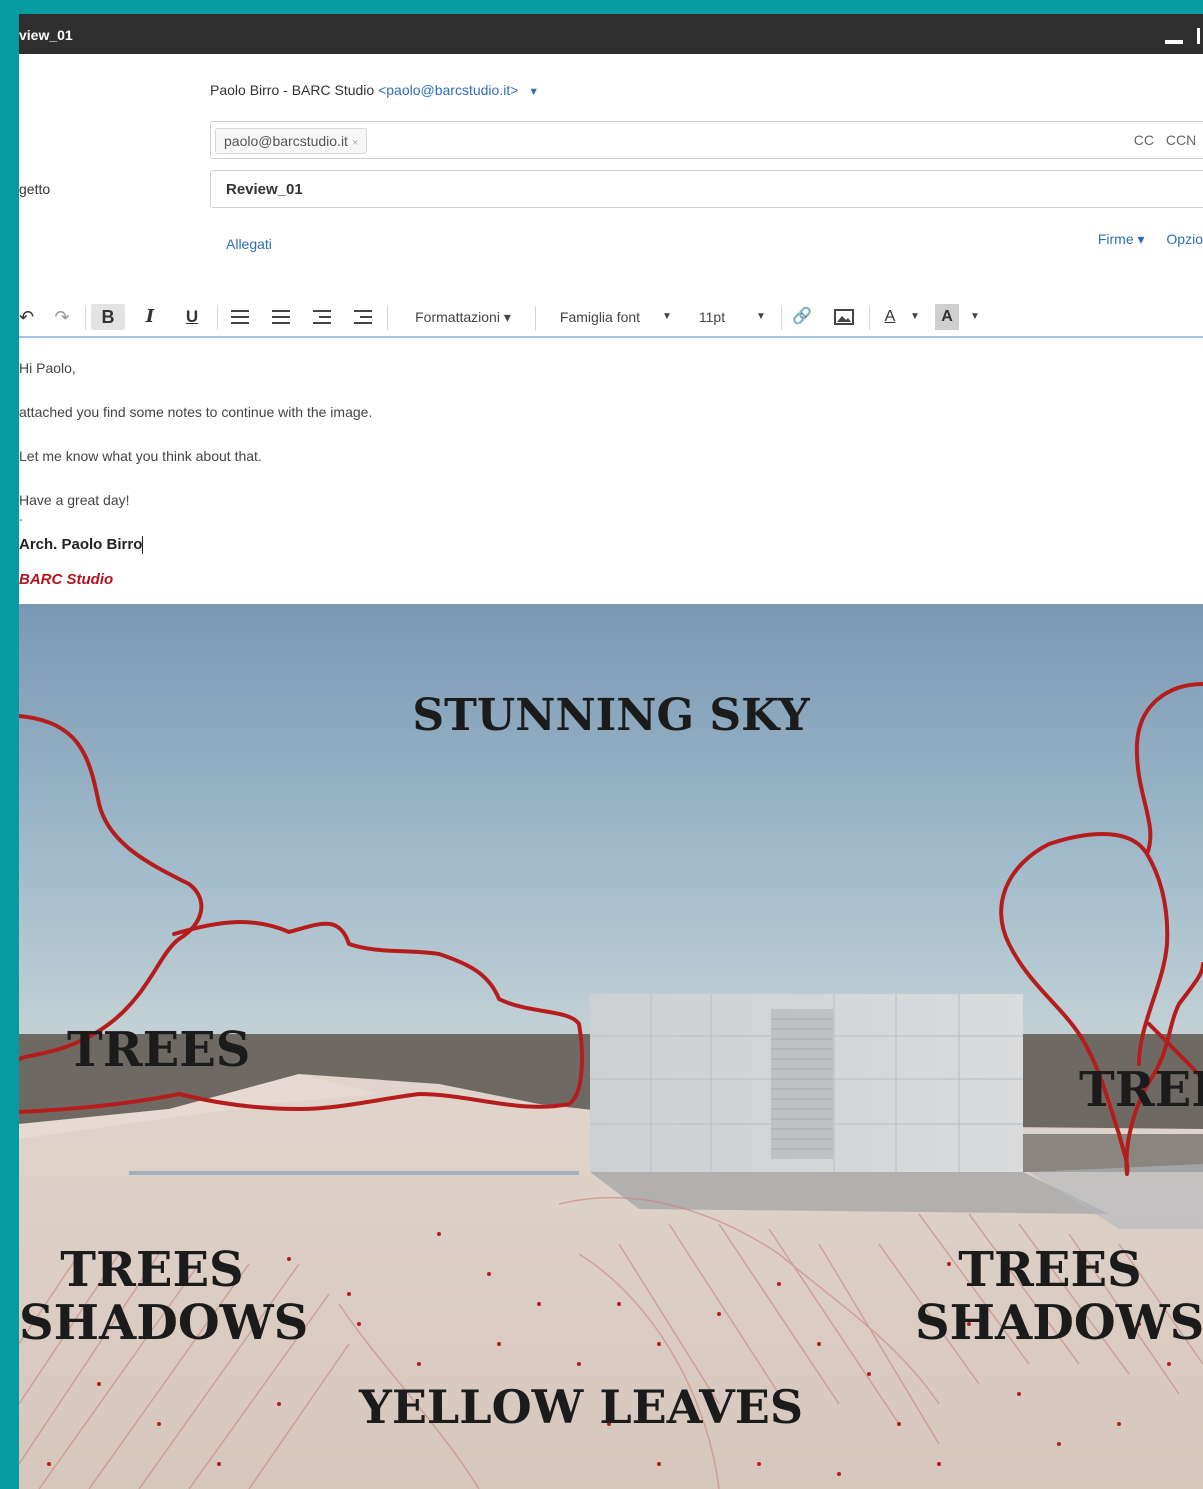  I want to click on background-color-button: A, so click(947, 317).